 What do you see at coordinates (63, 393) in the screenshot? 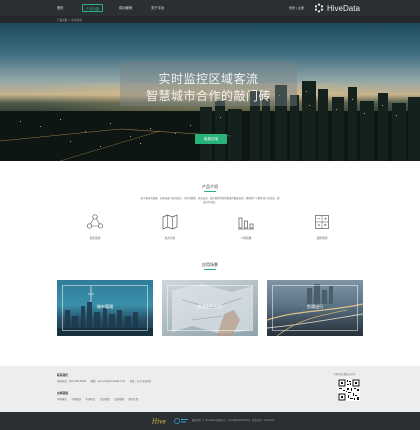
I see `links-title: 友情链接` at bounding box center [63, 393].